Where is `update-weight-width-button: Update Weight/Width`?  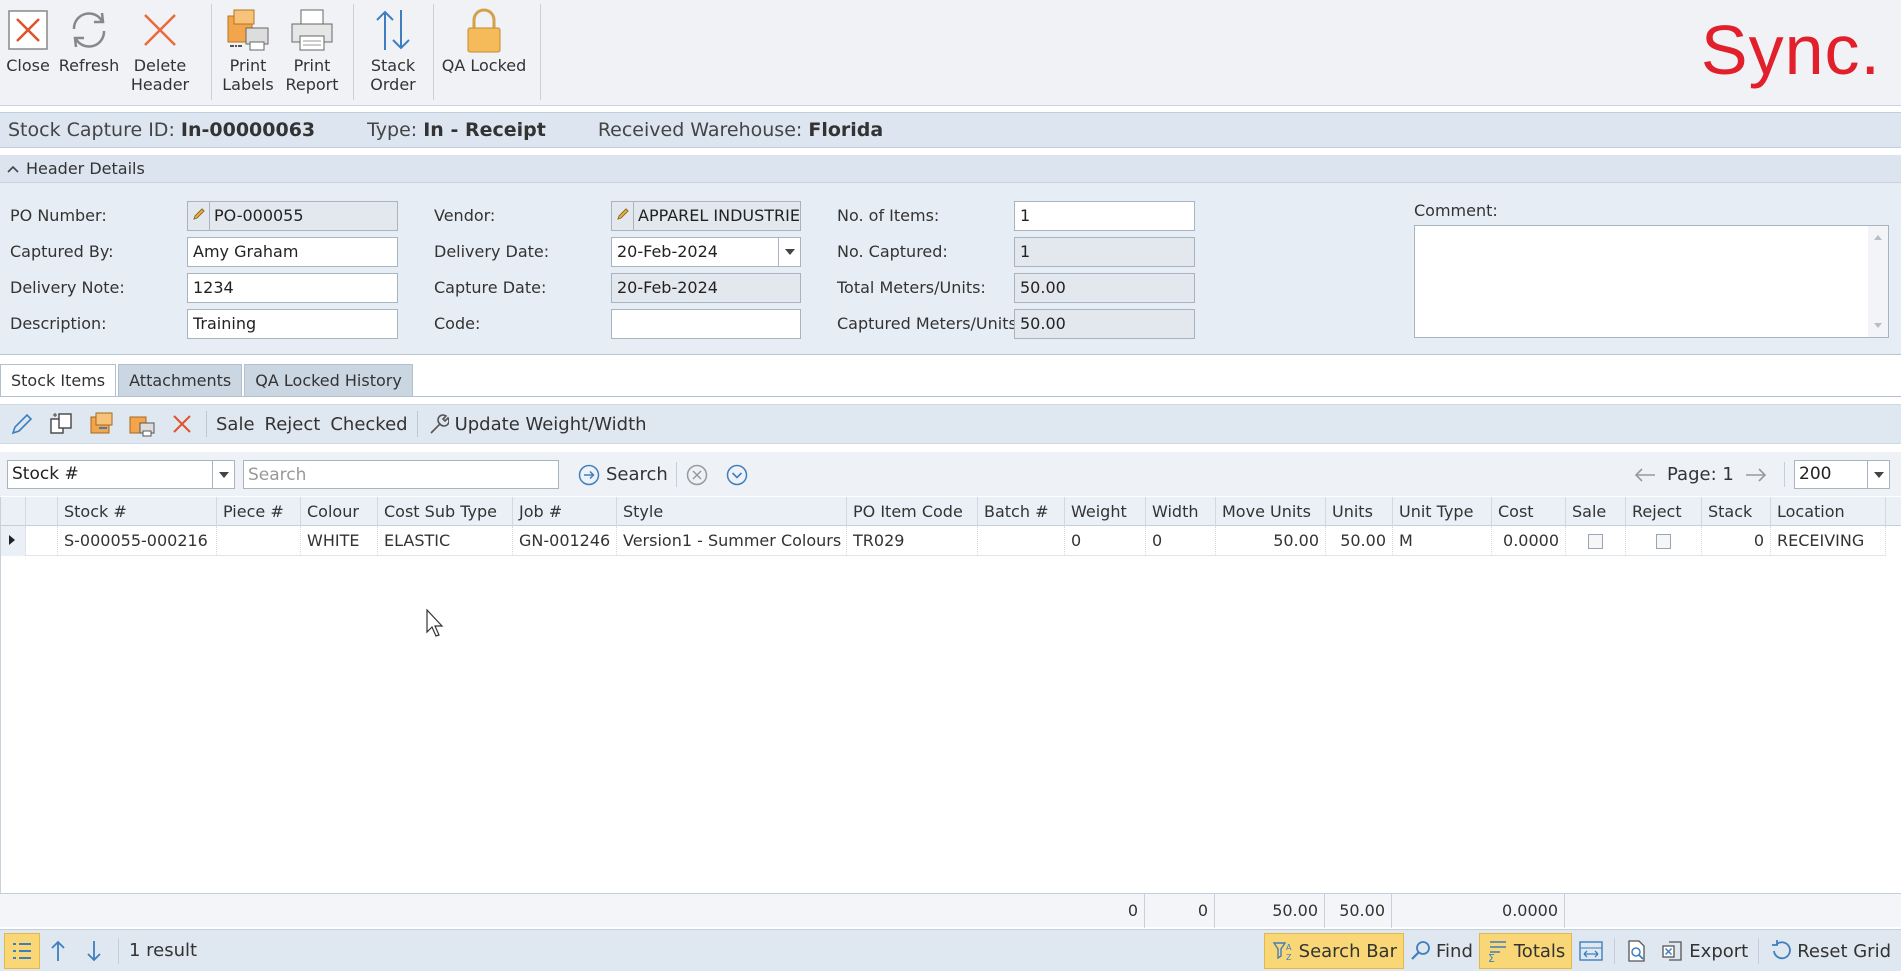 update-weight-width-button: Update Weight/Width is located at coordinates (537, 424).